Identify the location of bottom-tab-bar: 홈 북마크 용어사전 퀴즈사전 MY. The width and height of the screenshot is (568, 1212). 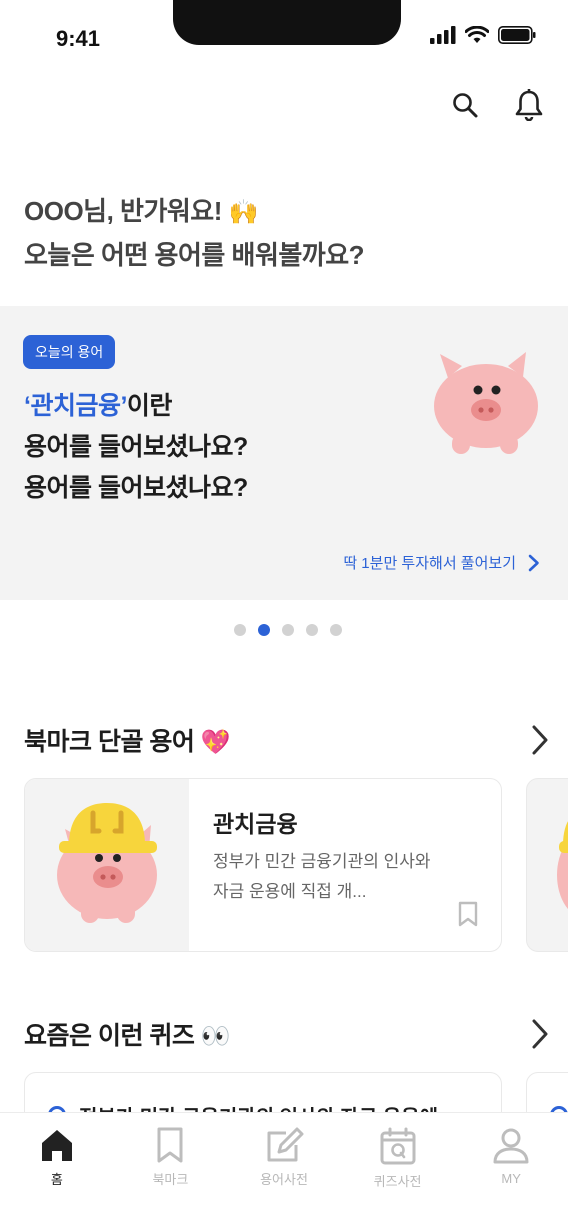
(284, 1162).